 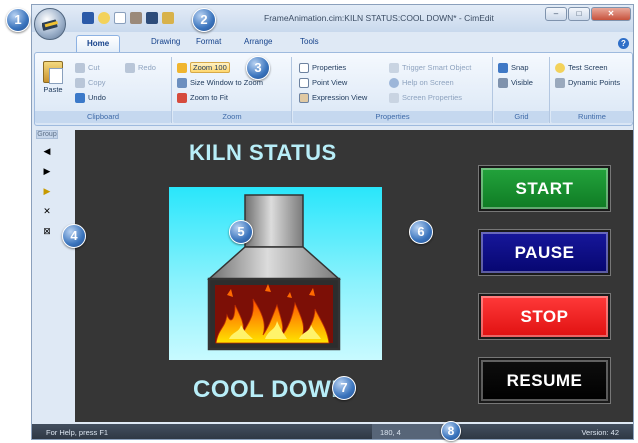 I want to click on new-icon, so click(x=120, y=18).